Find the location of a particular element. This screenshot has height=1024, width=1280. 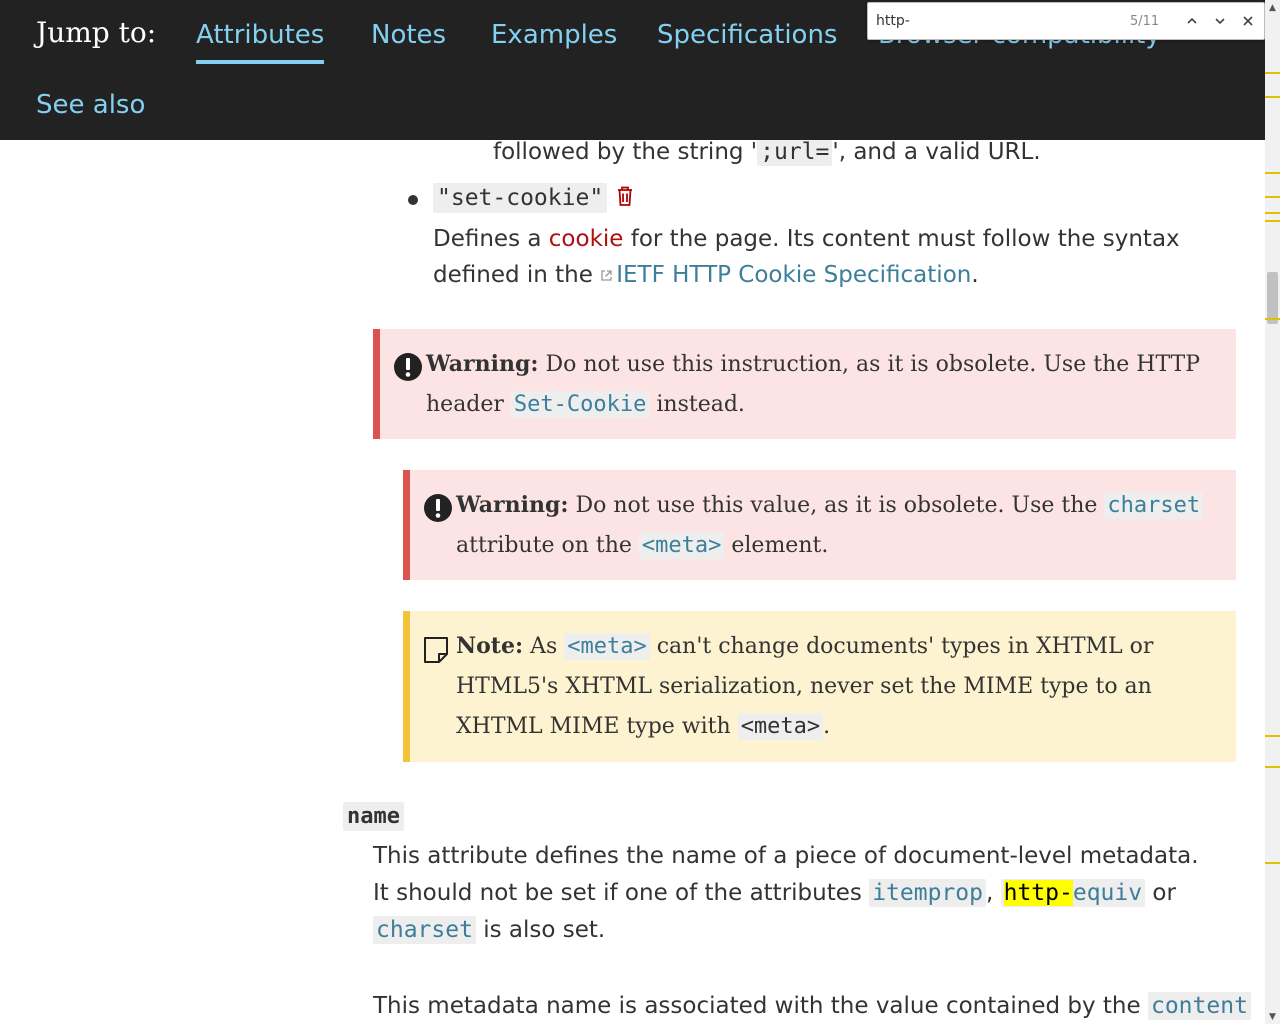

find-bar: 5/11 is located at coordinates (1066, 21).